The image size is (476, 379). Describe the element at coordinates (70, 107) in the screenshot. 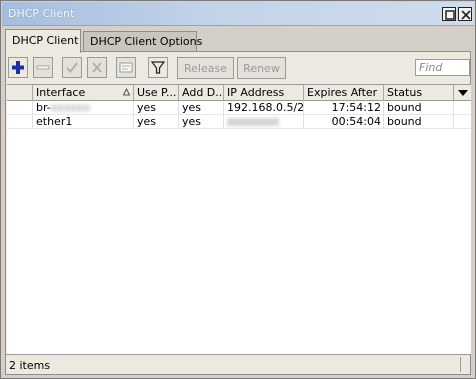

I see `redacted-text: xxxxxx` at that location.